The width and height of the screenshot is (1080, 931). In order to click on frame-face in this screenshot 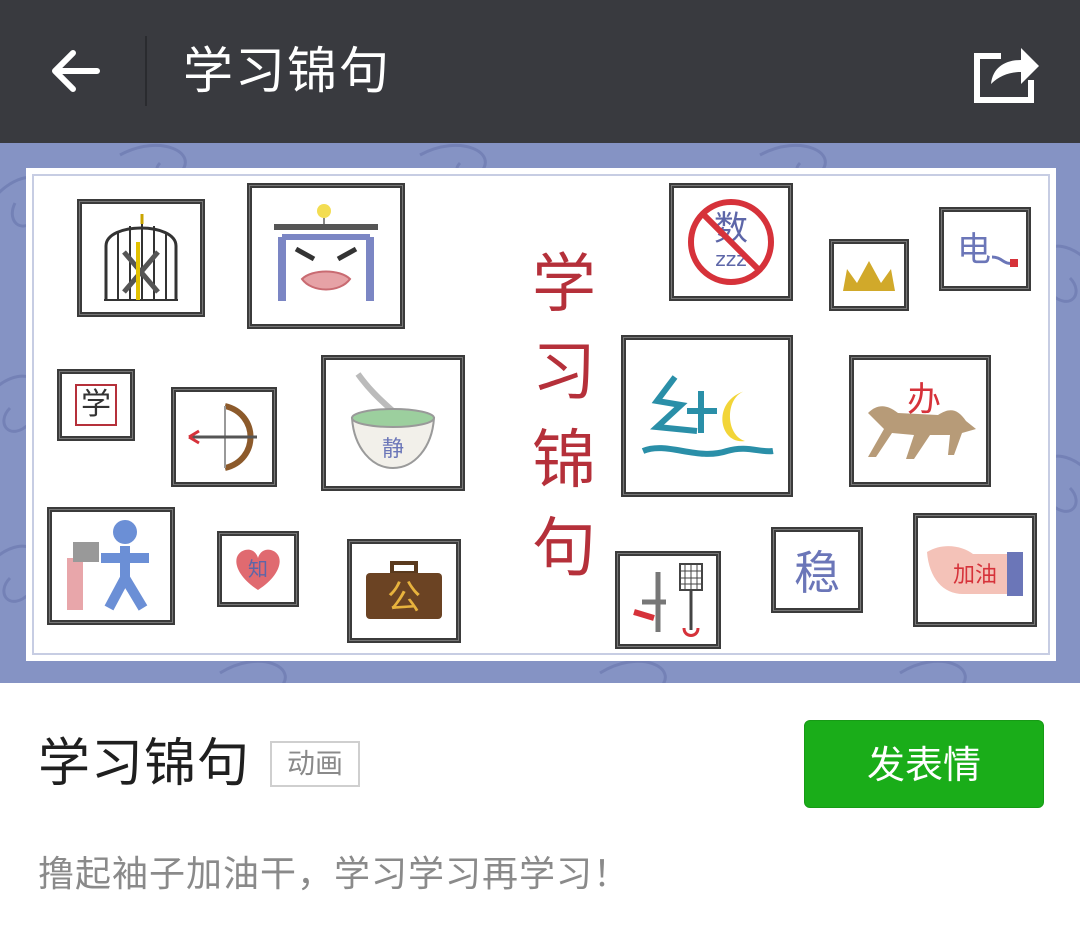, I will do `click(326, 256)`.